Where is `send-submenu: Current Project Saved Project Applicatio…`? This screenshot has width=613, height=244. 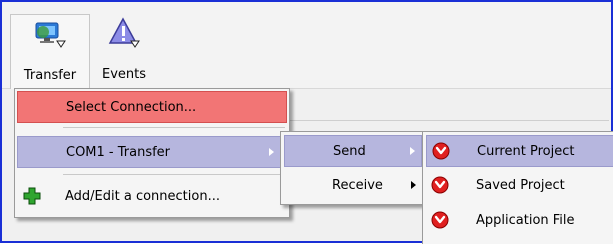 send-submenu: Current Project Saved Project Applicatio… is located at coordinates (517, 187).